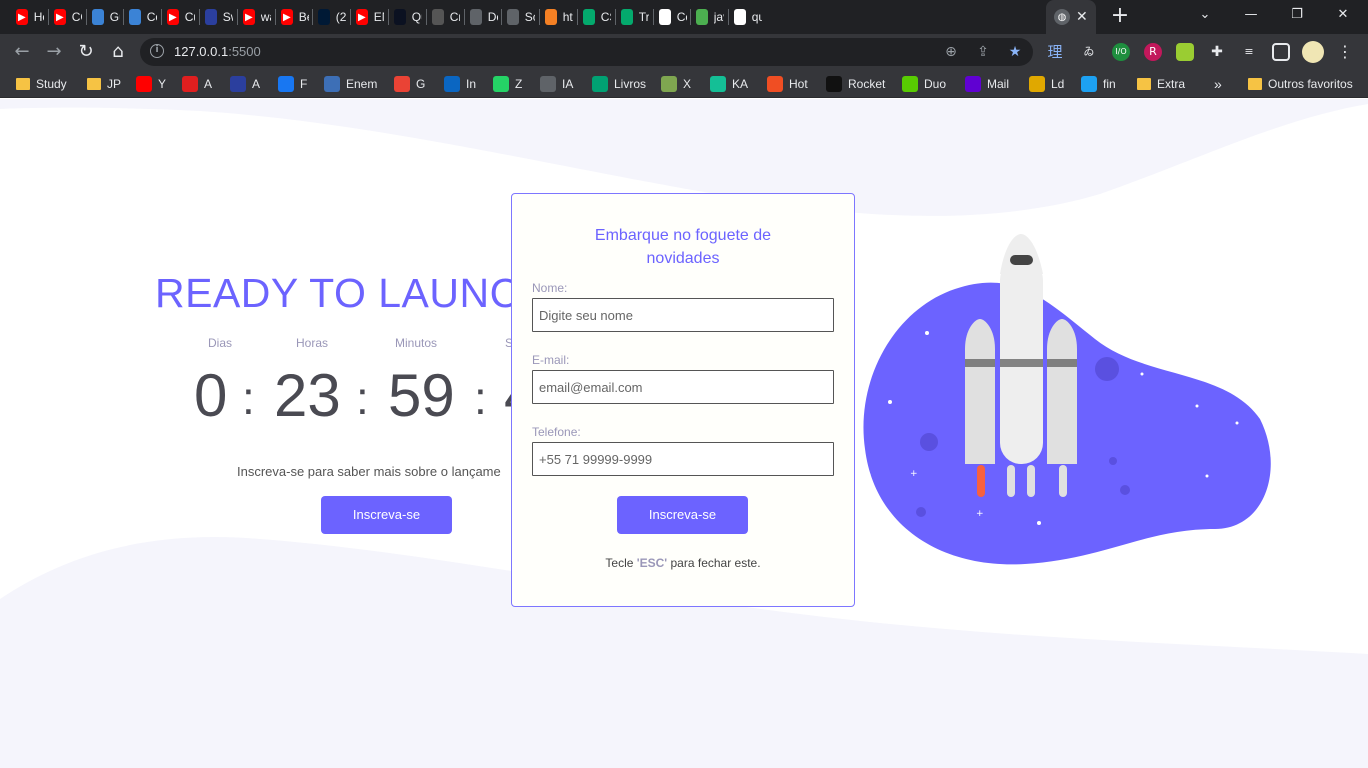  I want to click on modal-subscribe-button: Inscreva-se, so click(682, 515).